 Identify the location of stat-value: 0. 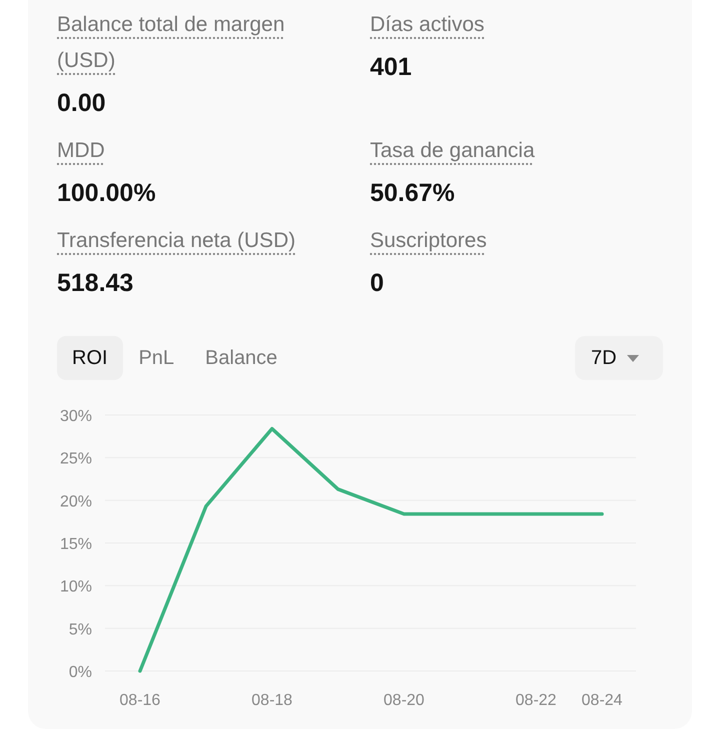
(377, 283).